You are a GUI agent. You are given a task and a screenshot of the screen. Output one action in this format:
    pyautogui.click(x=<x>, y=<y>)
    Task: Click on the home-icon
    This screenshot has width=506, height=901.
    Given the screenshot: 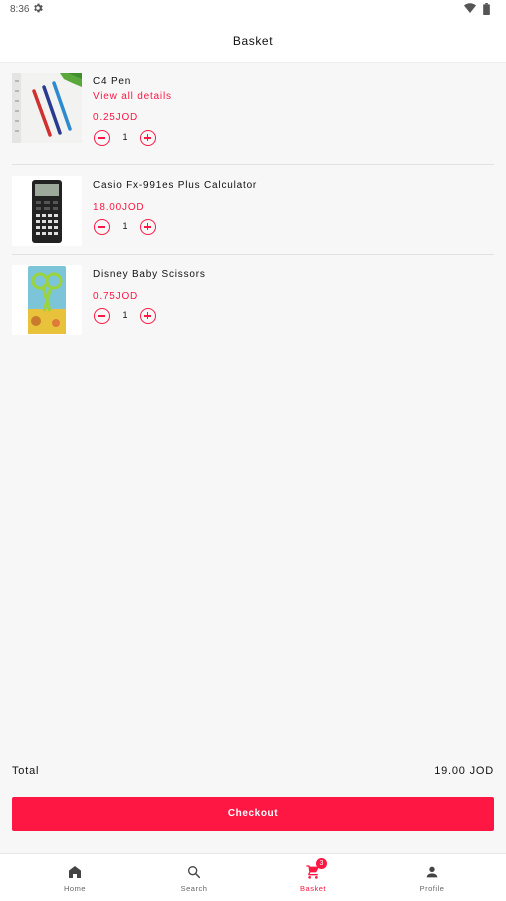 What is the action you would take?
    pyautogui.click(x=75, y=872)
    